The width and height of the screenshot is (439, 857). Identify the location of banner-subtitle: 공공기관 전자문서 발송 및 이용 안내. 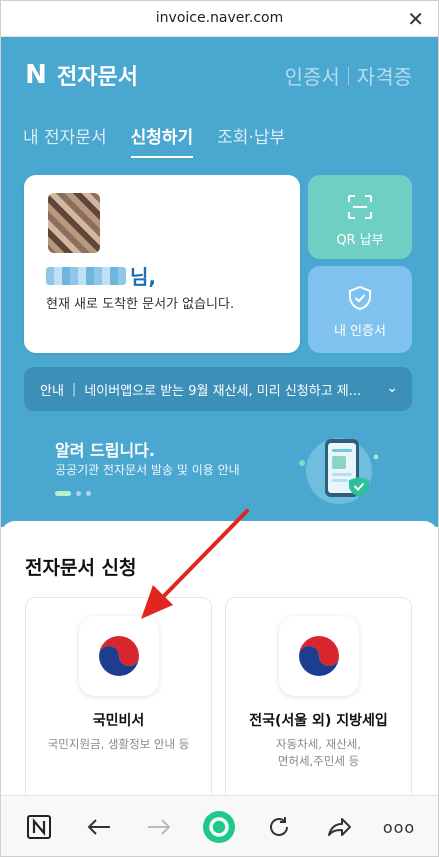
(147, 470).